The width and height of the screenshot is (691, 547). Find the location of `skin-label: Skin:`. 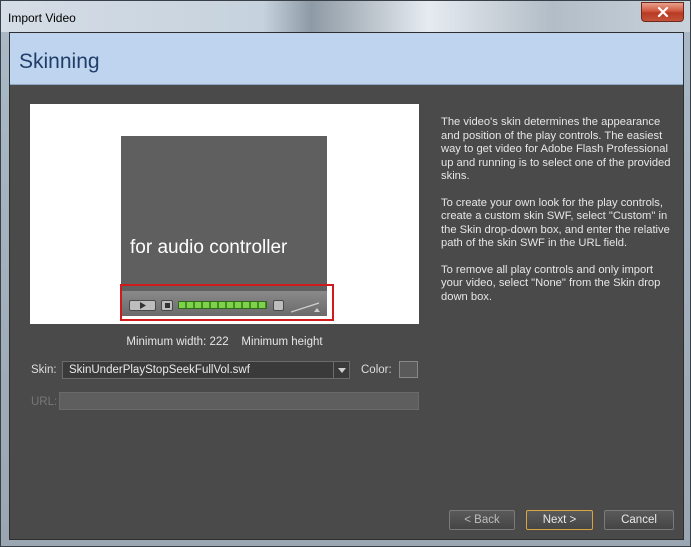

skin-label: Skin: is located at coordinates (44, 370).